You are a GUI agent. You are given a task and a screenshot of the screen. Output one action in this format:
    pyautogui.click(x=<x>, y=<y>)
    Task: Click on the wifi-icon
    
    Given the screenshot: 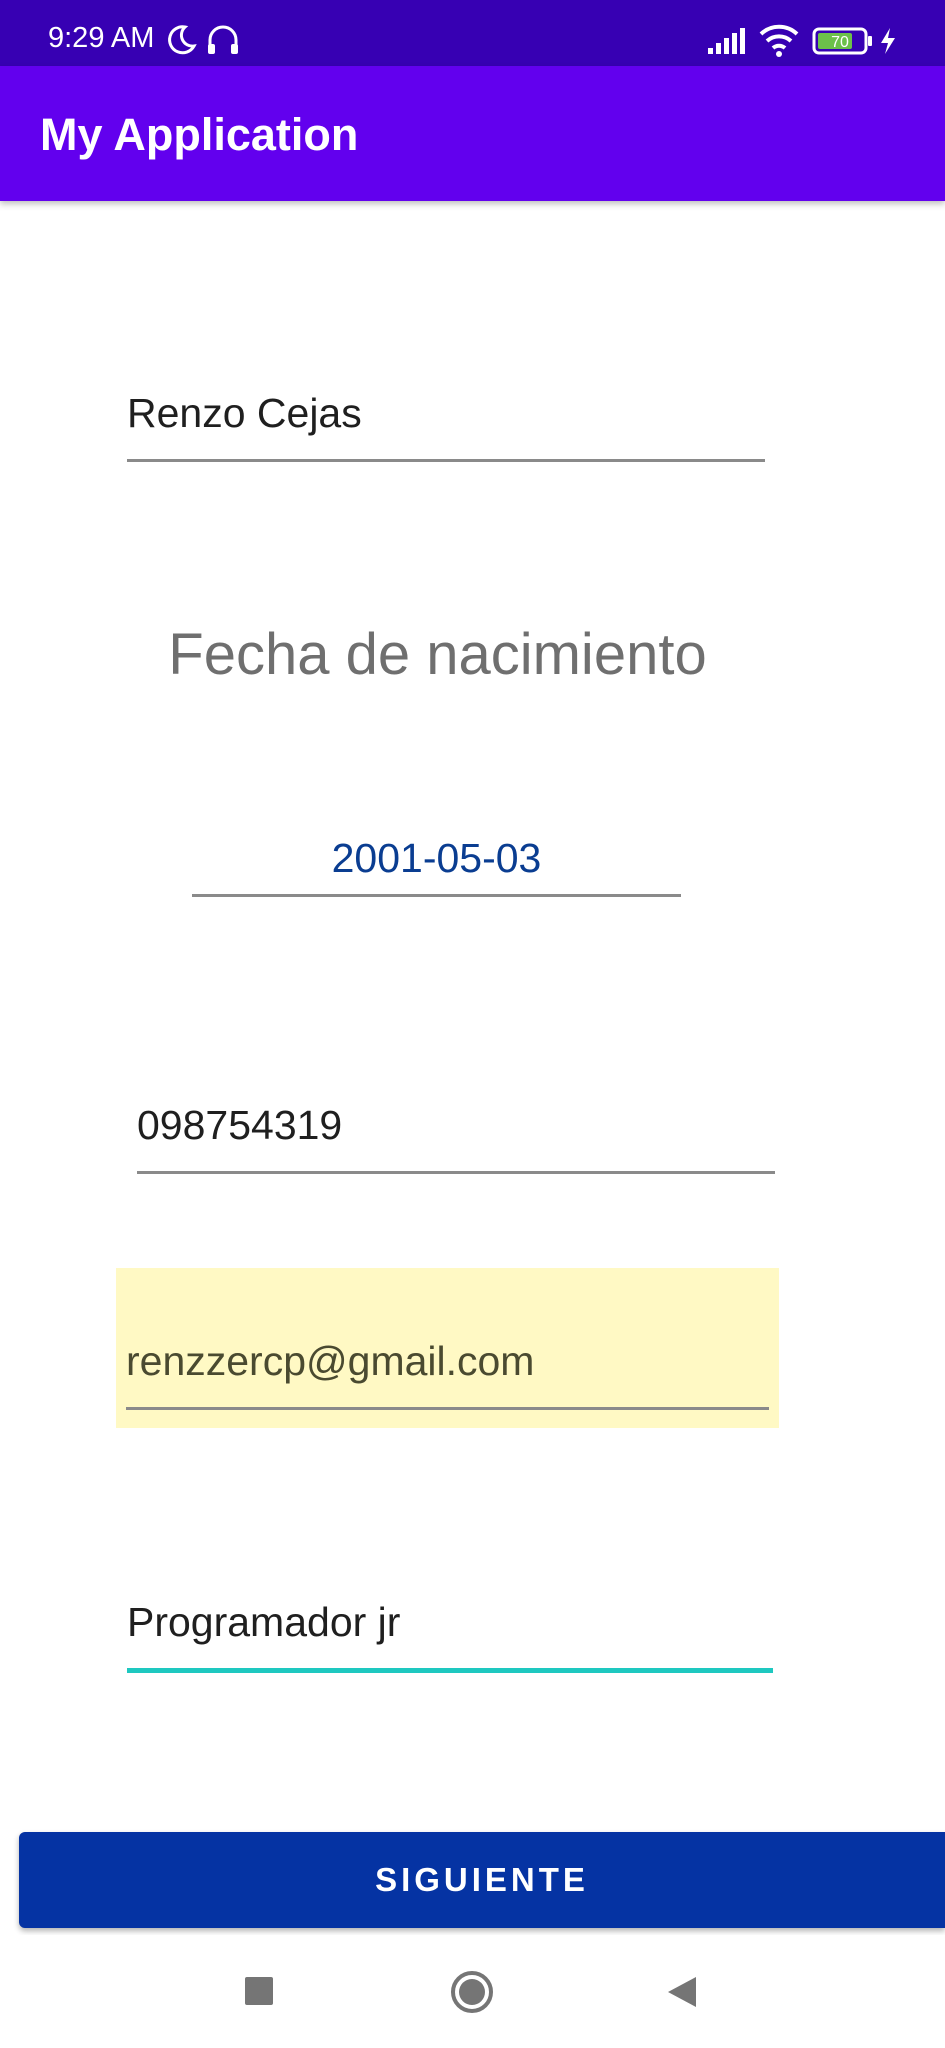 What is the action you would take?
    pyautogui.click(x=779, y=40)
    